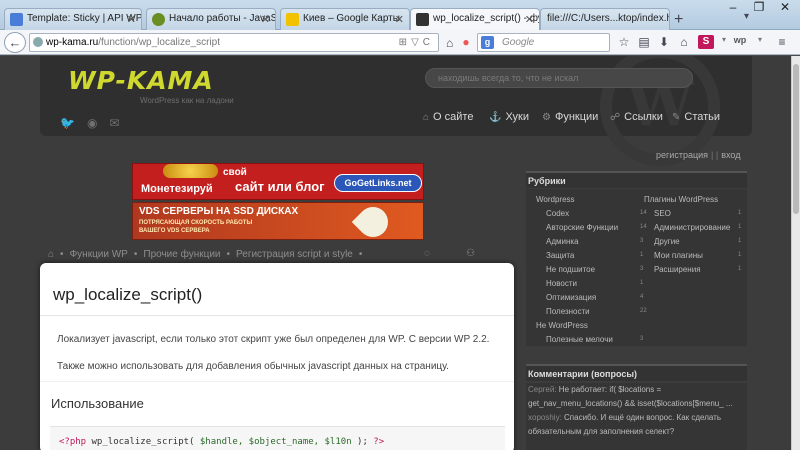 This screenshot has width=800, height=450. Describe the element at coordinates (594, 283) in the screenshot. I see `rubric-item: Новости 1` at that location.